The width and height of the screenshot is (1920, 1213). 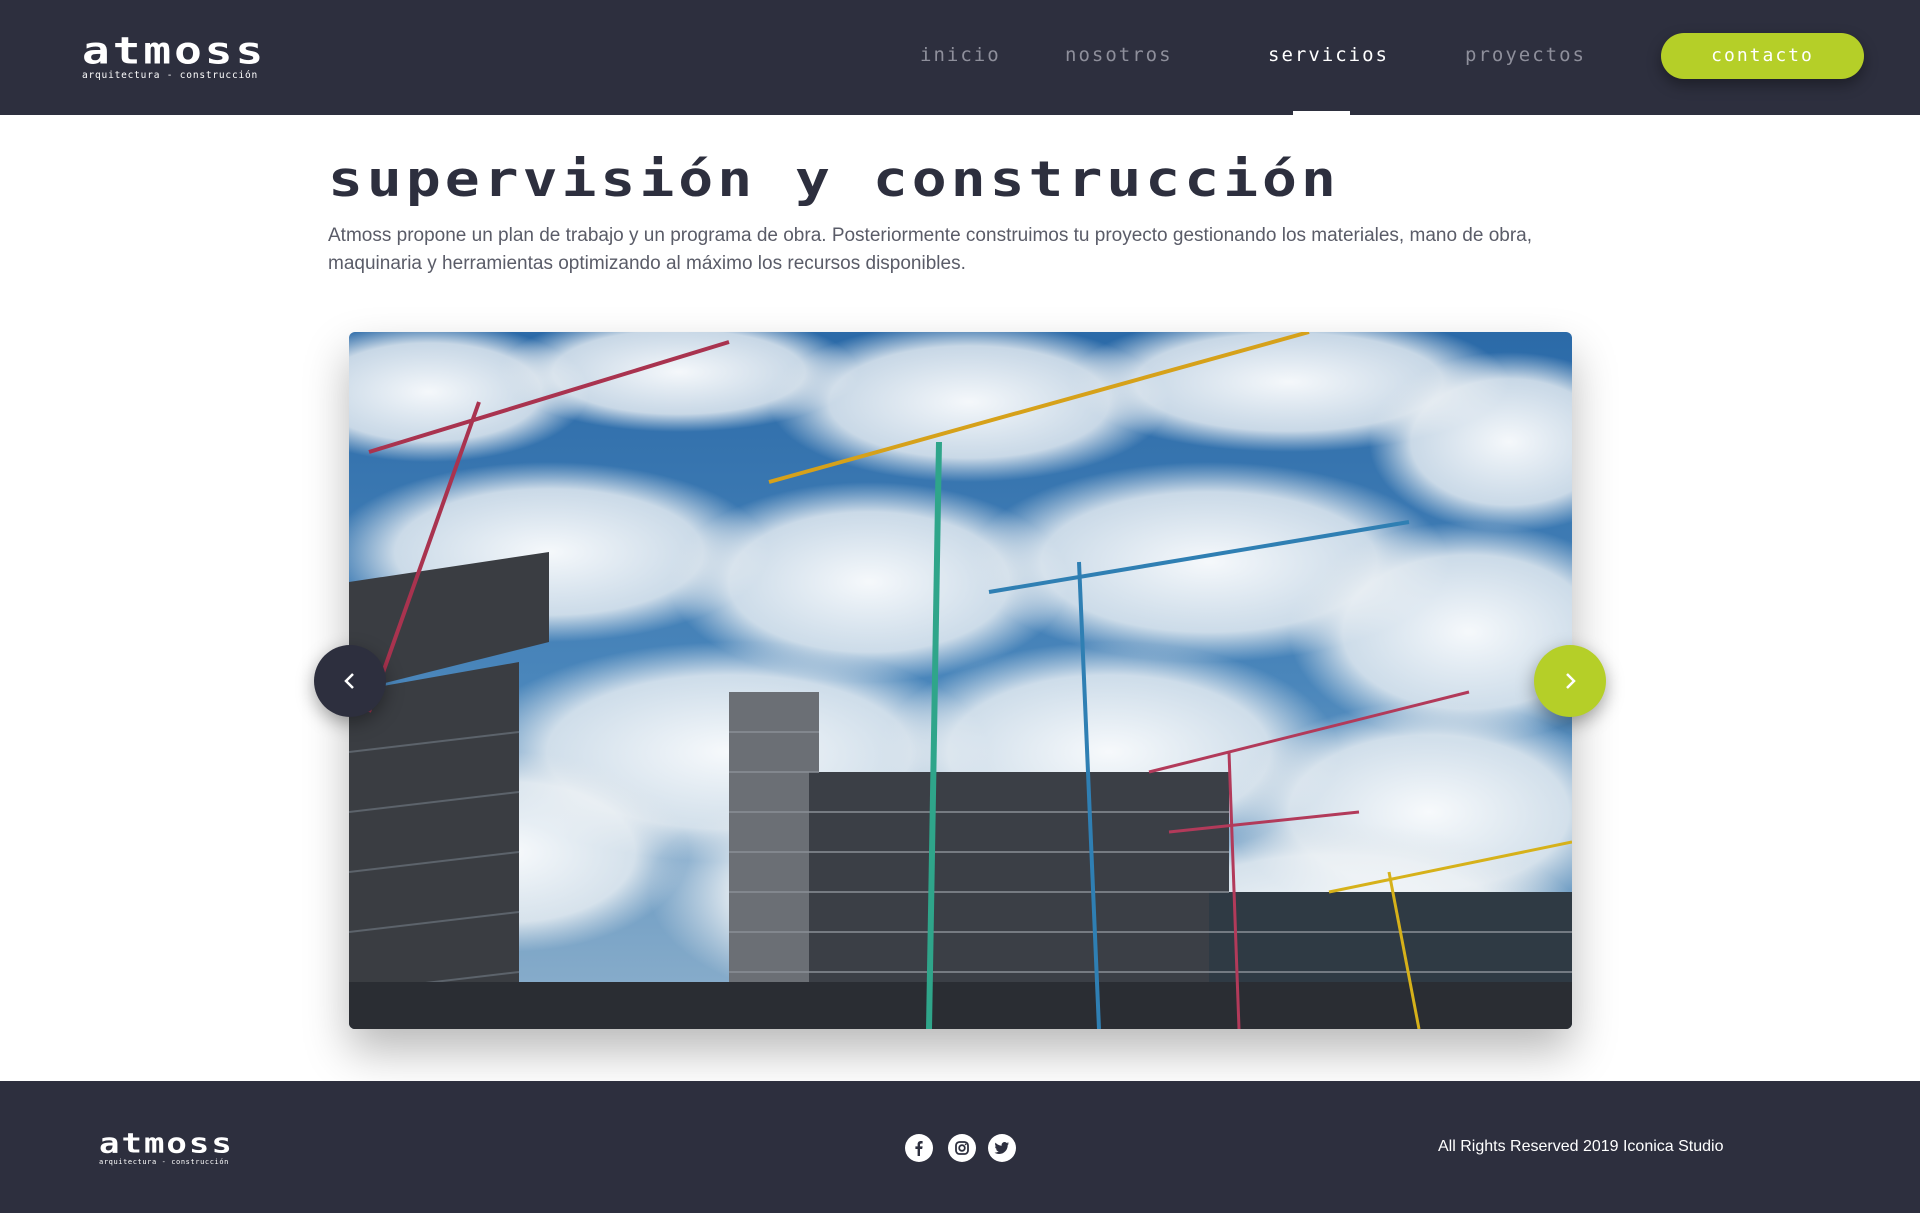 What do you see at coordinates (1119, 55) in the screenshot?
I see `nav-item-nosotros: nosotros` at bounding box center [1119, 55].